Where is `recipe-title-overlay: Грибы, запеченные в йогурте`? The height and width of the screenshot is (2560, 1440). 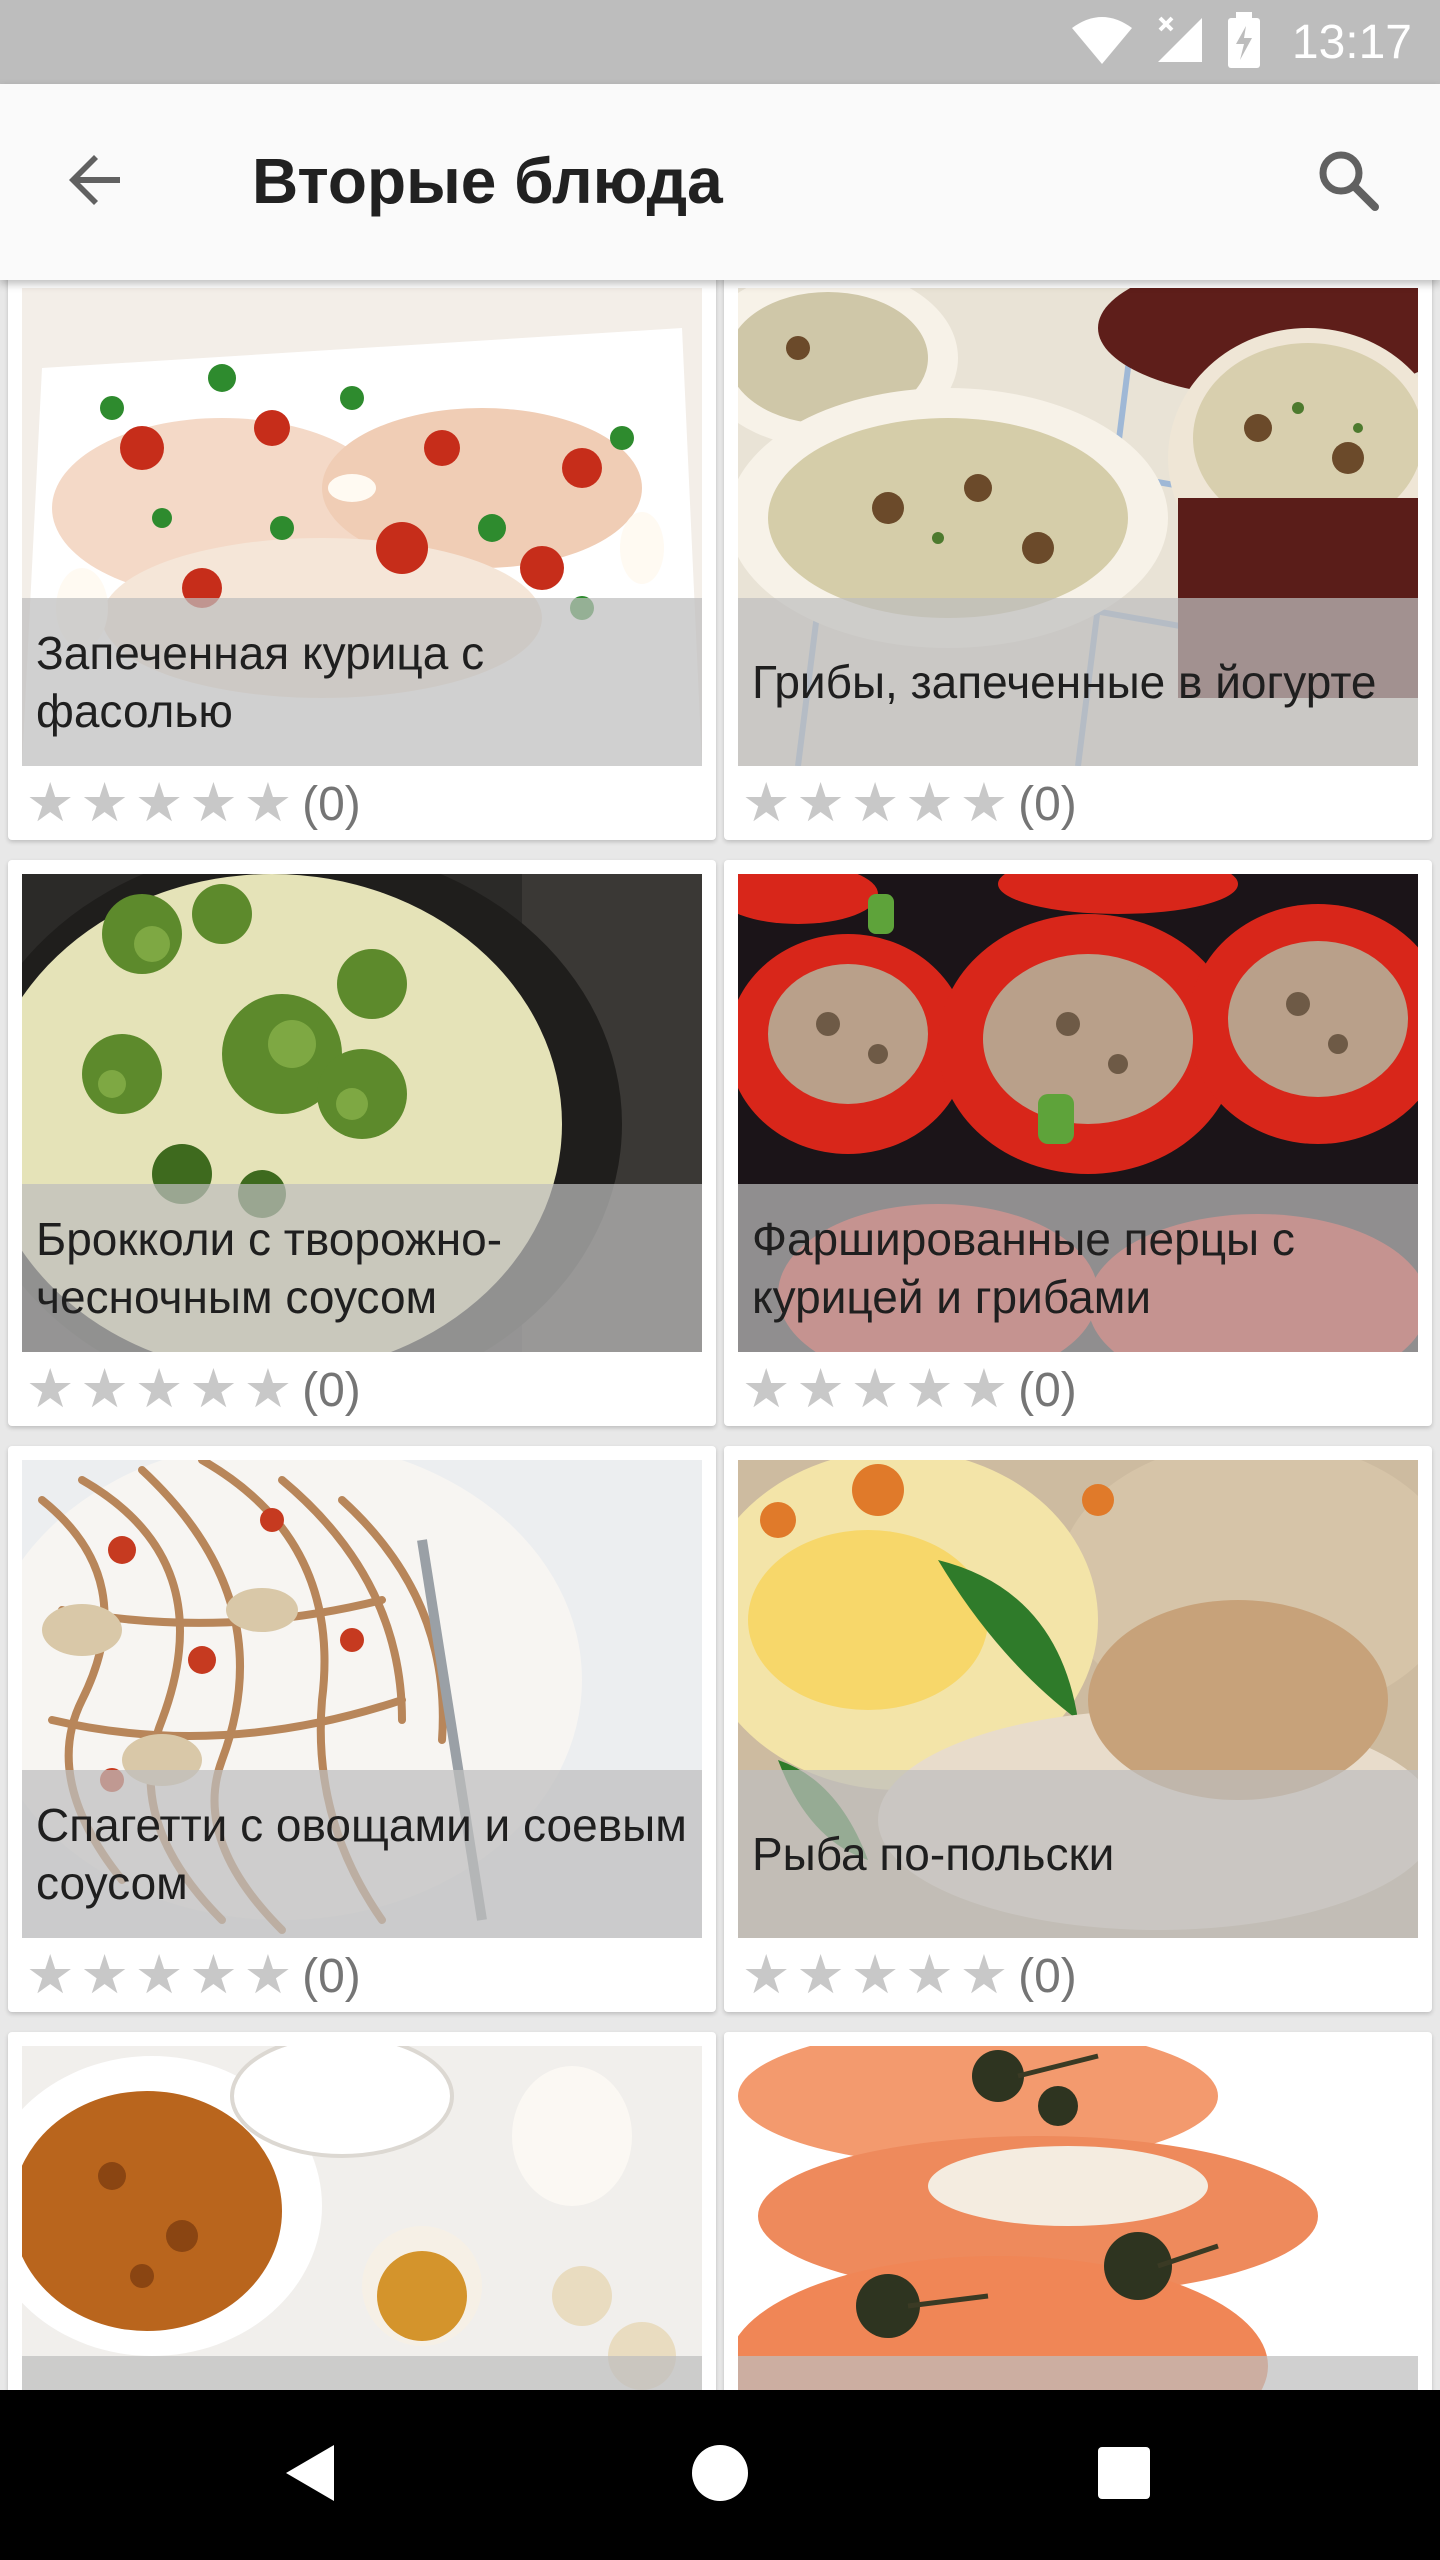
recipe-title-overlay: Грибы, запеченные в йогурте is located at coordinates (1078, 682).